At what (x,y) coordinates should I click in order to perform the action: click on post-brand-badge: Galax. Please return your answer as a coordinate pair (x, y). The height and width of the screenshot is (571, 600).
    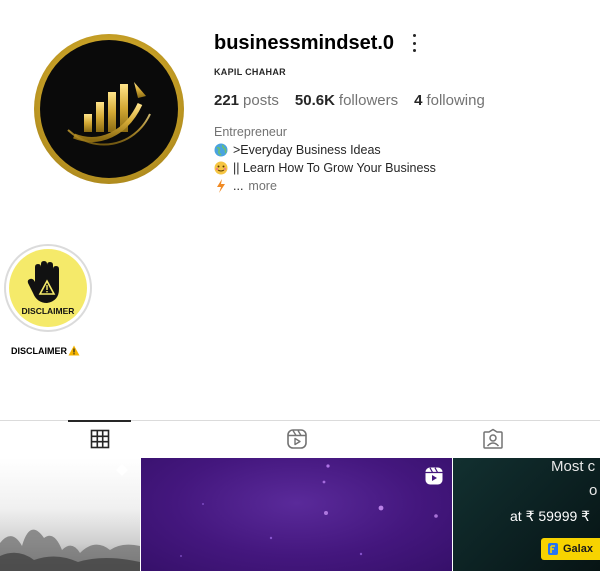
    Looking at the image, I should click on (570, 549).